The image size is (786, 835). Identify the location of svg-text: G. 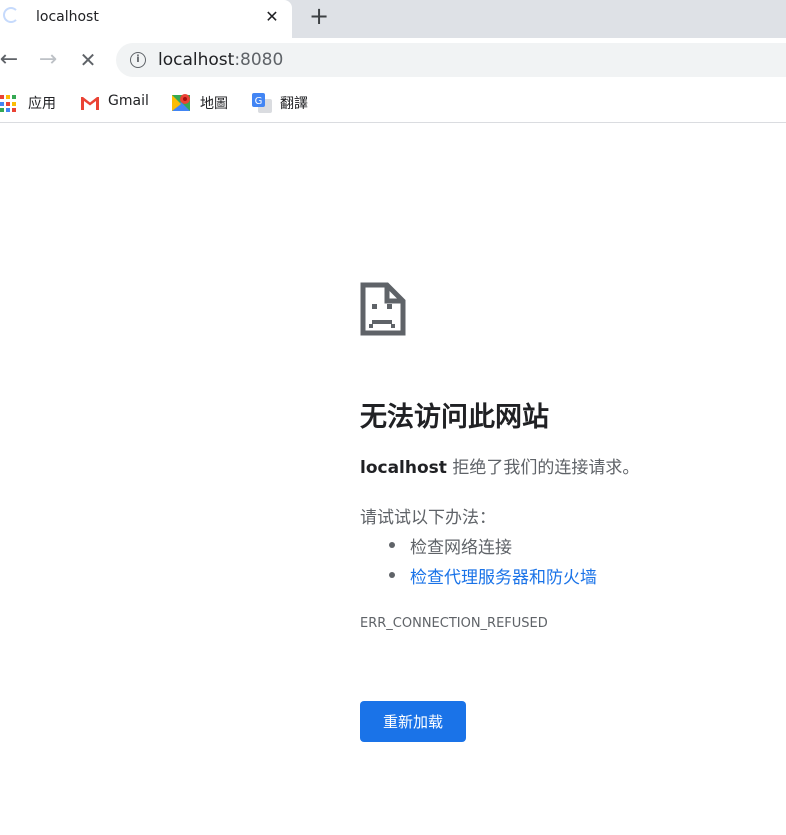
(259, 101).